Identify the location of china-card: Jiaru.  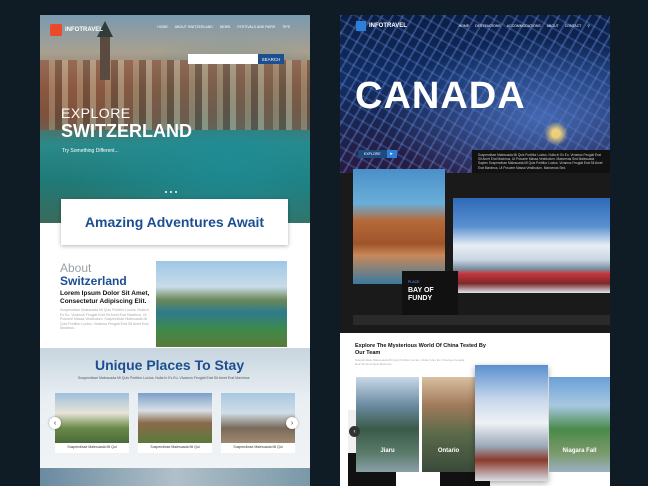
(387, 424).